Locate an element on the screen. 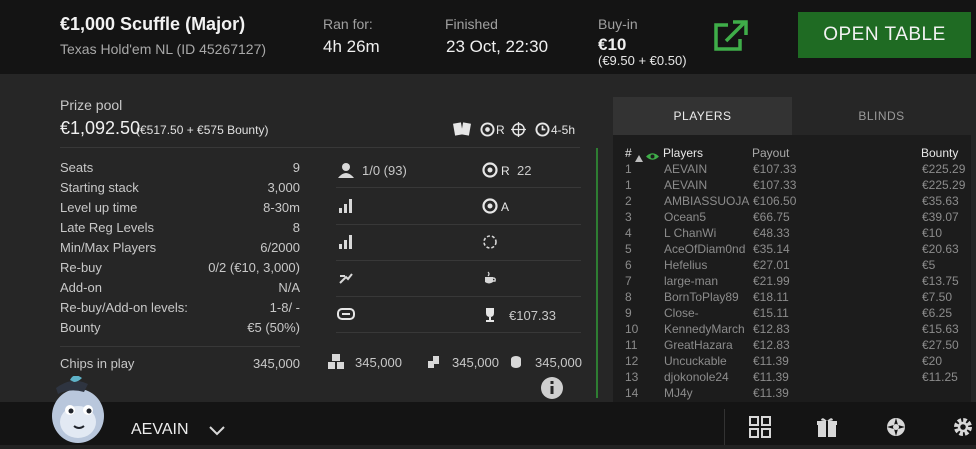  table-row: 14 MJ4y €11.39 is located at coordinates (792, 394).